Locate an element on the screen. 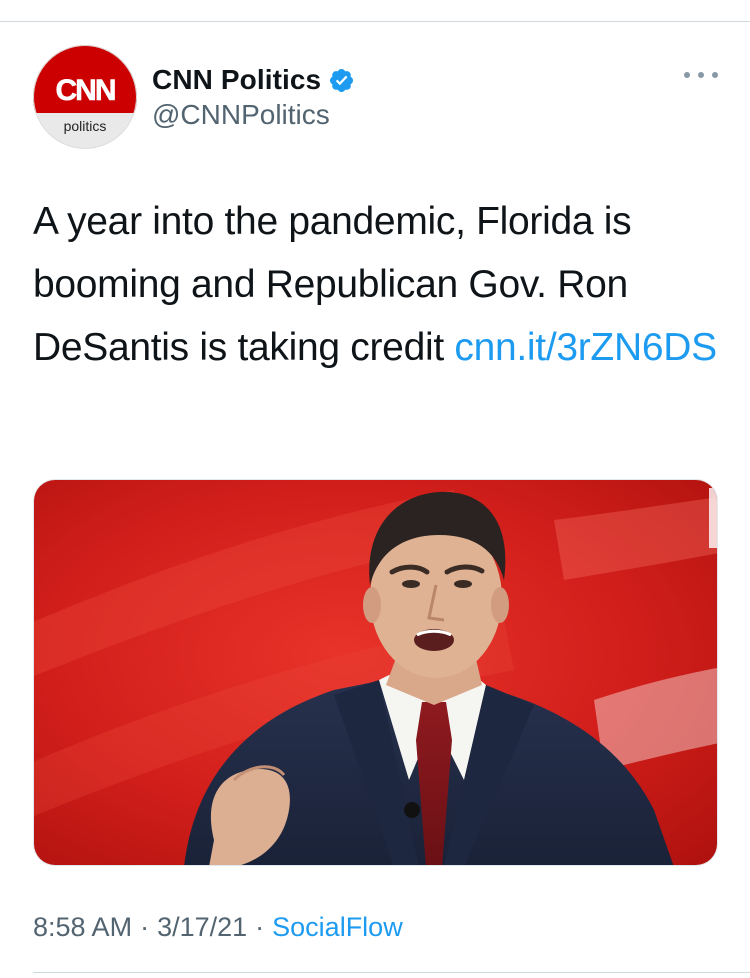 This screenshot has width=750, height=978. avatar: CNN politics is located at coordinates (85, 97).